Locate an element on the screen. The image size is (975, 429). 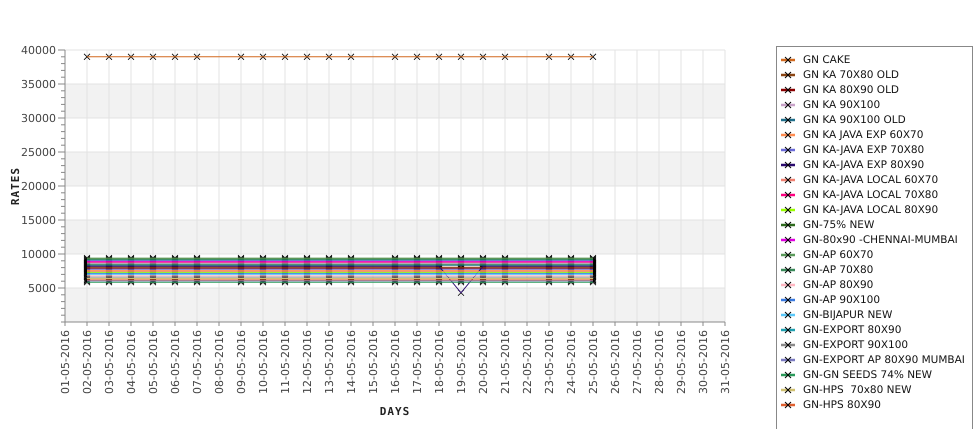
x-tick-label: 18-05-2016 is located at coordinates (439, 362).